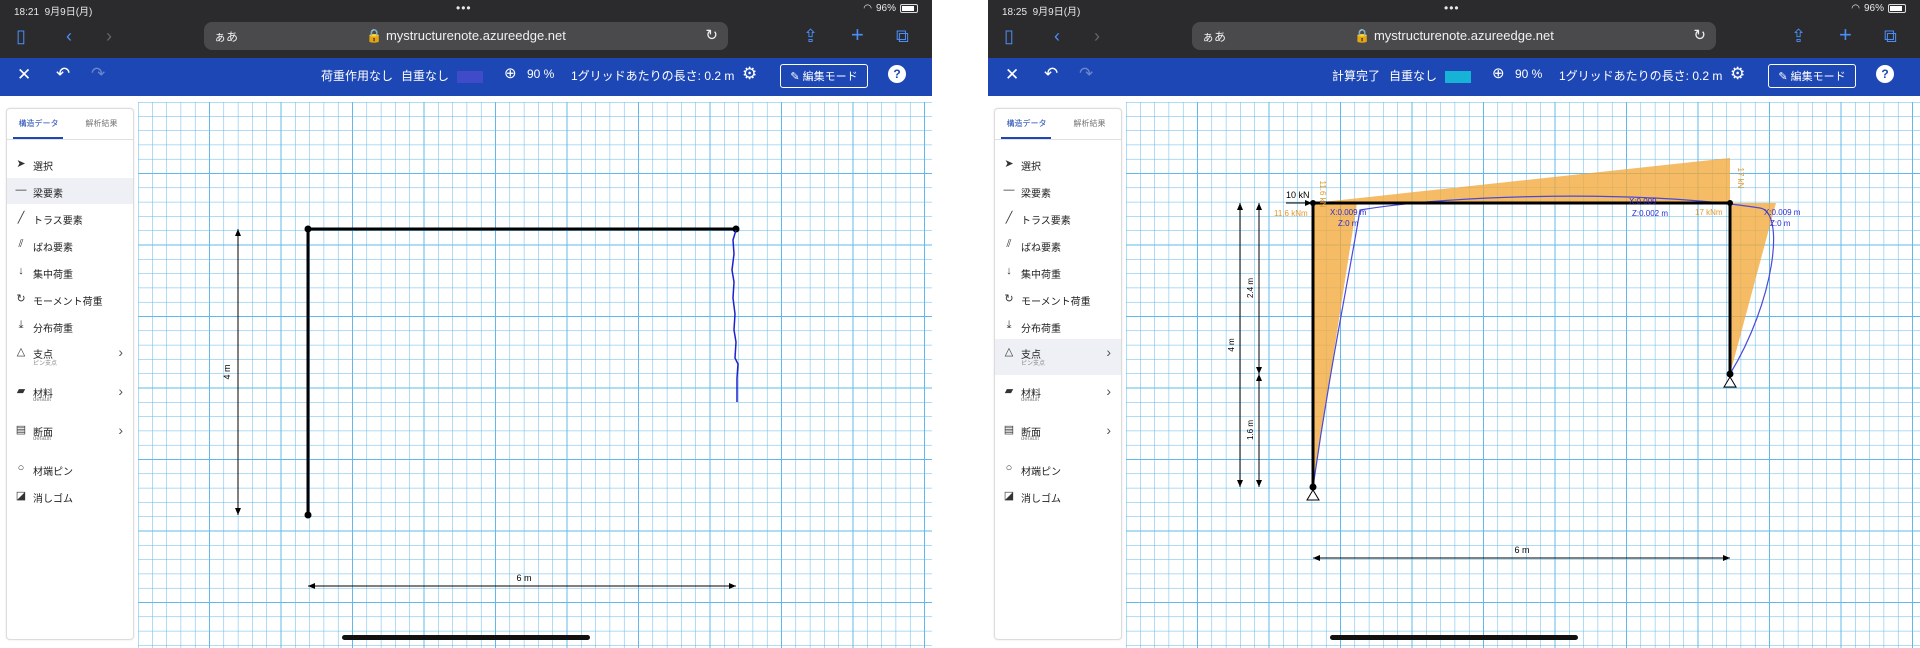 The width and height of the screenshot is (1920, 648). I want to click on beam-icon: —, so click(1009, 190).